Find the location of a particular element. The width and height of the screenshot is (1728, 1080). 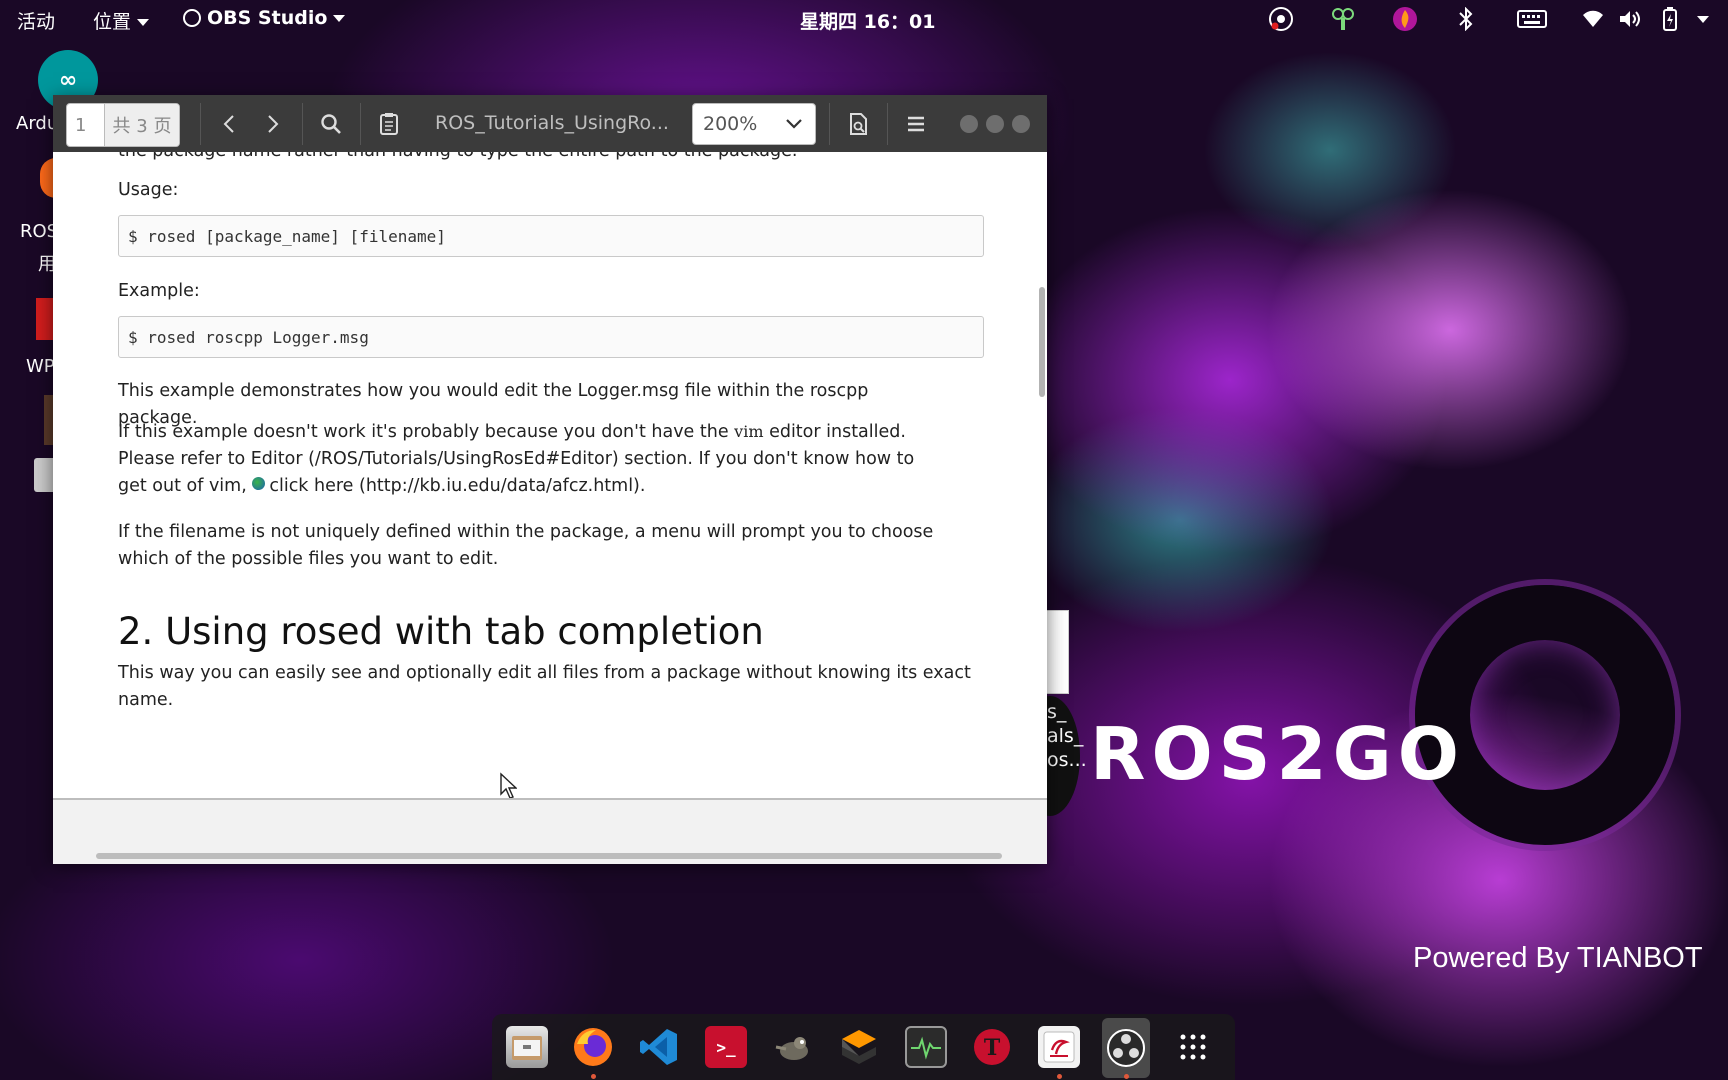

zoom-select: 200% is located at coordinates (754, 124).